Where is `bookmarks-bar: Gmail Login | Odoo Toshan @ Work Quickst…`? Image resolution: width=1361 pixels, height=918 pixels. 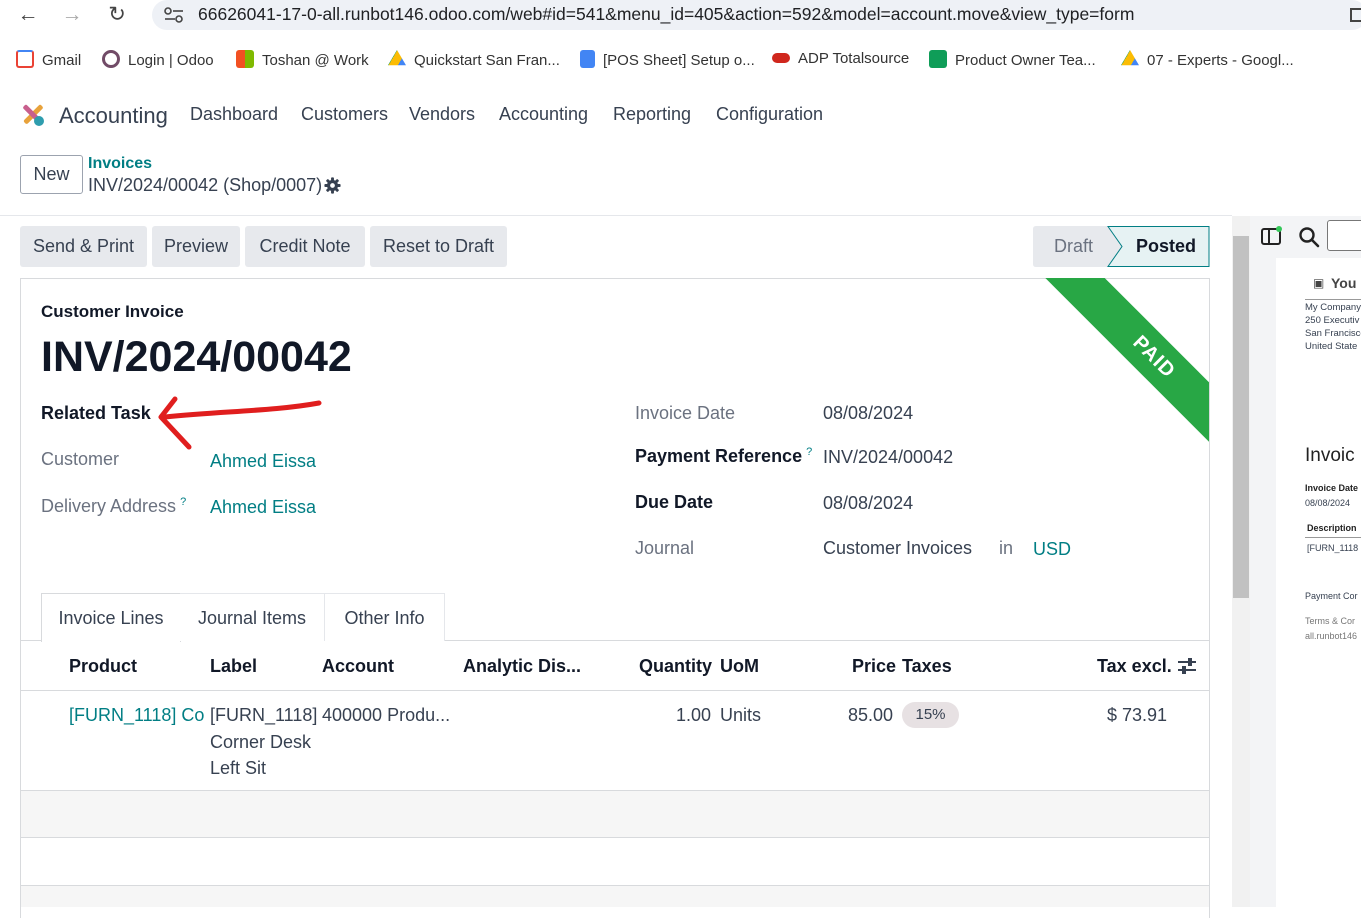
bookmarks-bar: Gmail Login | Odoo Toshan @ Work Quickst… is located at coordinates (680, 59).